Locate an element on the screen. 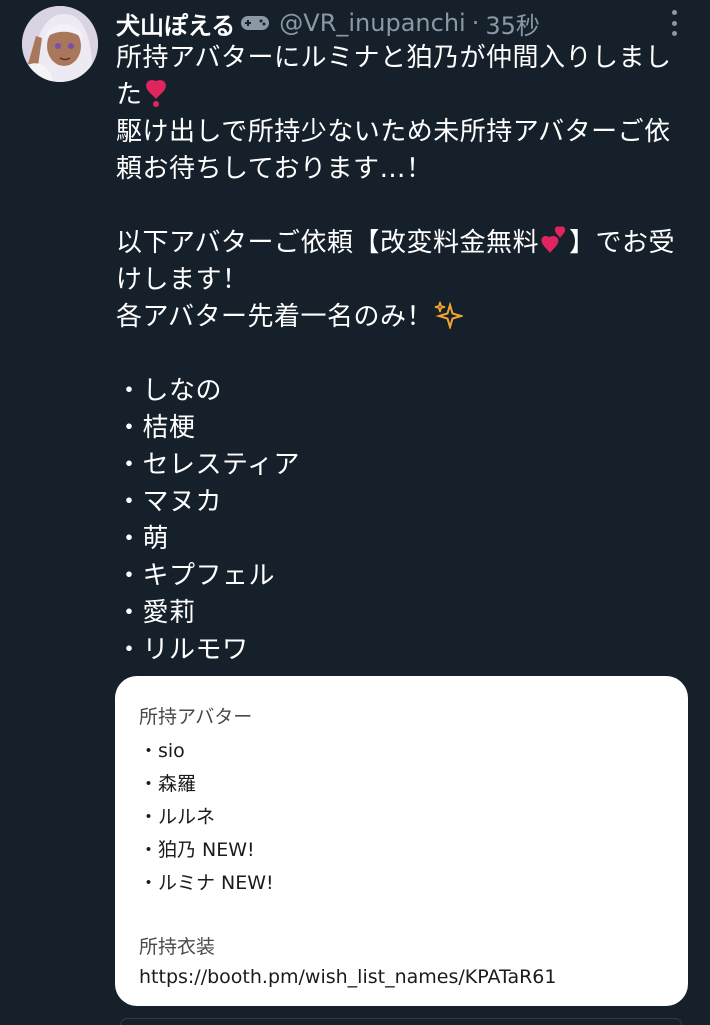 The height and width of the screenshot is (1025, 710). card-list-item: ・sio is located at coordinates (162, 751).